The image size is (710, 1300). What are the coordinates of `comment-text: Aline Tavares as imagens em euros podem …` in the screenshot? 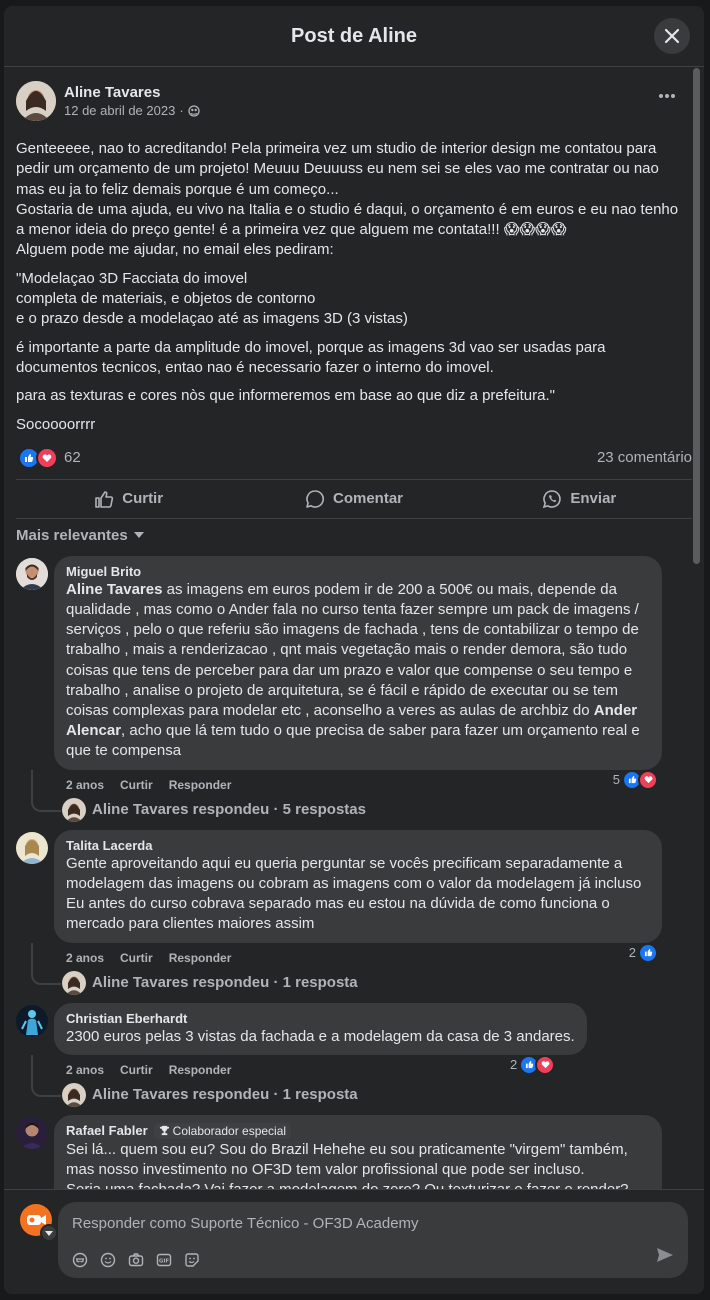 It's located at (353, 670).